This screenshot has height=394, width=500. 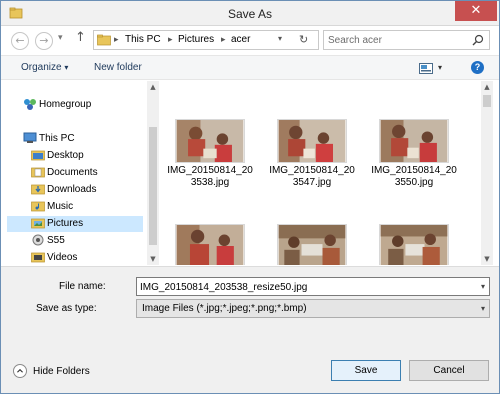 What do you see at coordinates (303, 39) in the screenshot?
I see `refresh-icon: ↻` at bounding box center [303, 39].